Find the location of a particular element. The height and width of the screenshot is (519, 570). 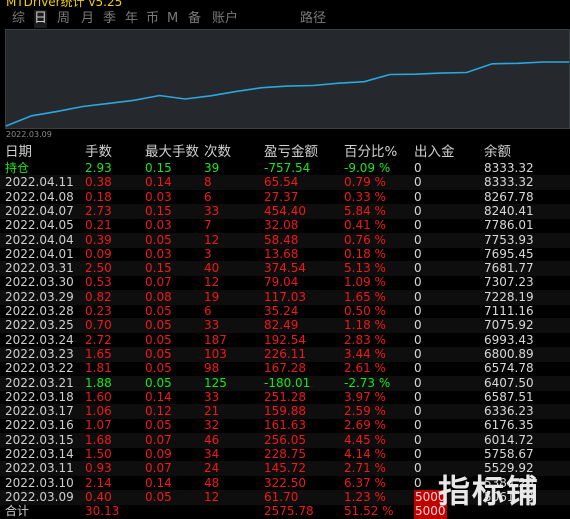

table-row: 持仓 2.93 0.15 39 -757.54 -9.09 % 0 8333.32 is located at coordinates (285, 168).